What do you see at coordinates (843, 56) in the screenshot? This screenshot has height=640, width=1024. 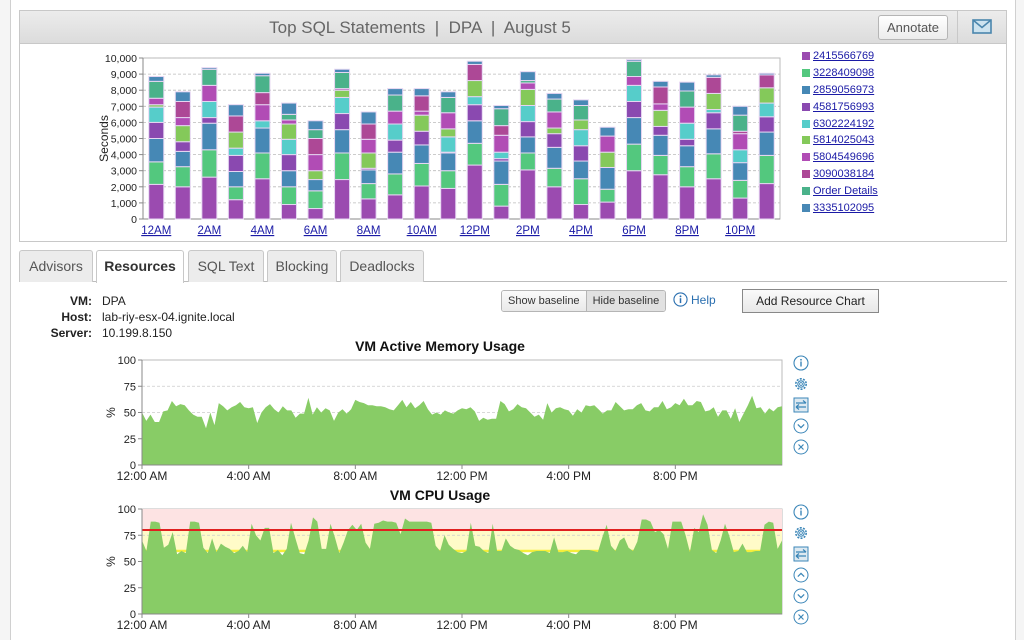 I see `legend-link: 2415566769` at bounding box center [843, 56].